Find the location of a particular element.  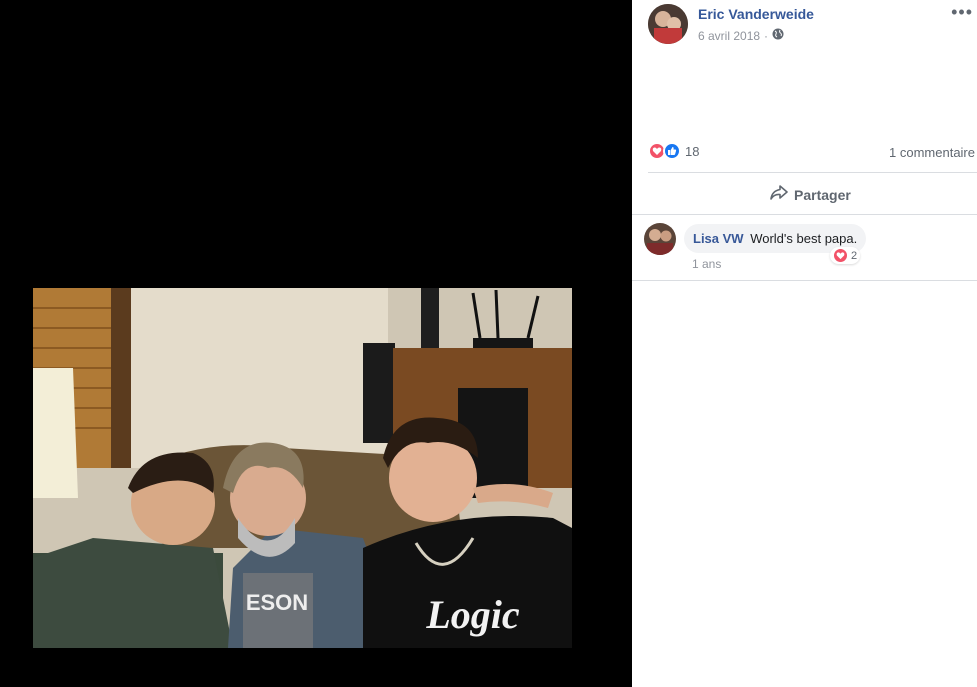

comment-reaction-badge: 2 is located at coordinates (845, 255).